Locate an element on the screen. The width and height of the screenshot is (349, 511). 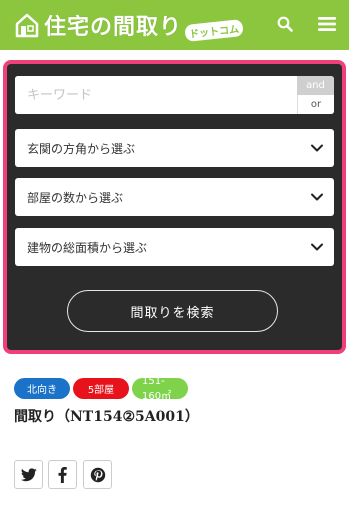
site-logo: 住宅の間取り ドットコム is located at coordinates (129, 25).